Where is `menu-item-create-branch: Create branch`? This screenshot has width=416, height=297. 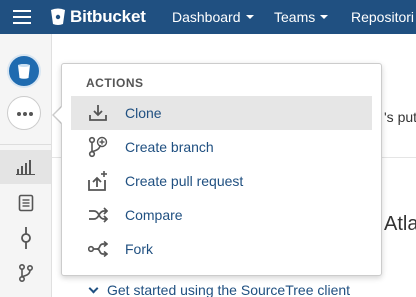
menu-item-create-branch: Create branch is located at coordinates (221, 147).